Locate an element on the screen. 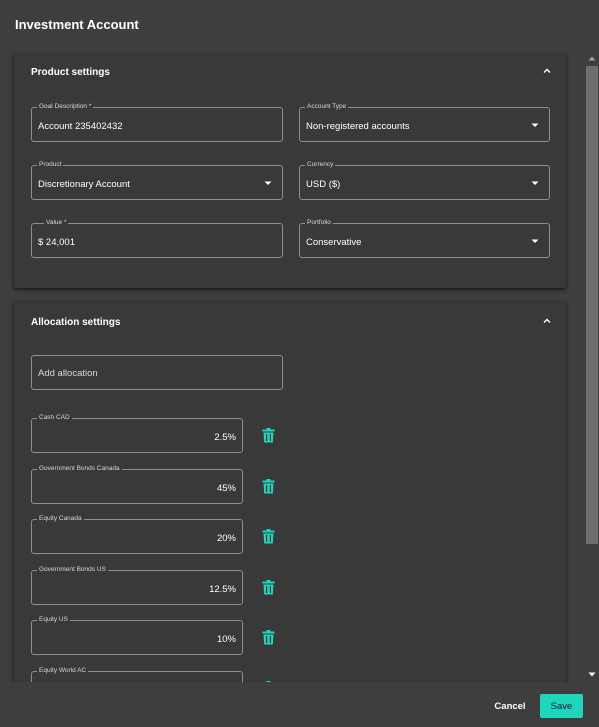  allocation-label: Government Bonds US is located at coordinates (72, 570).